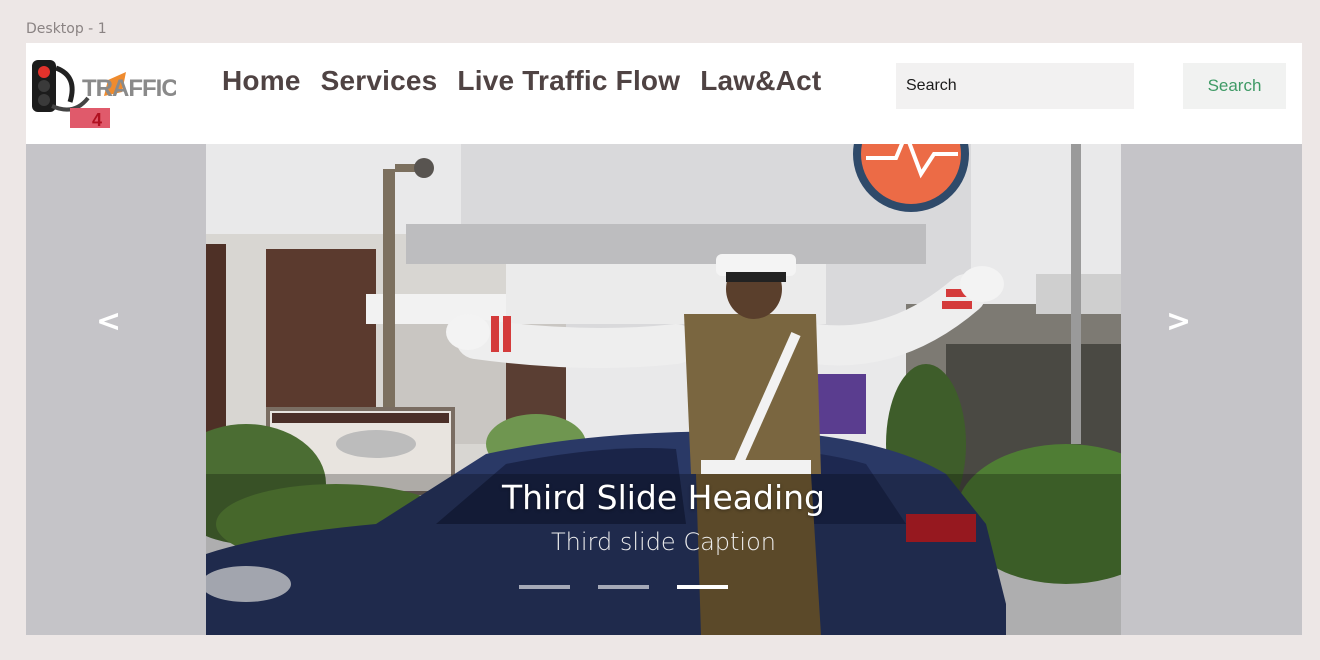  I want to click on slide-caption: Third slide Caption, so click(663, 542).